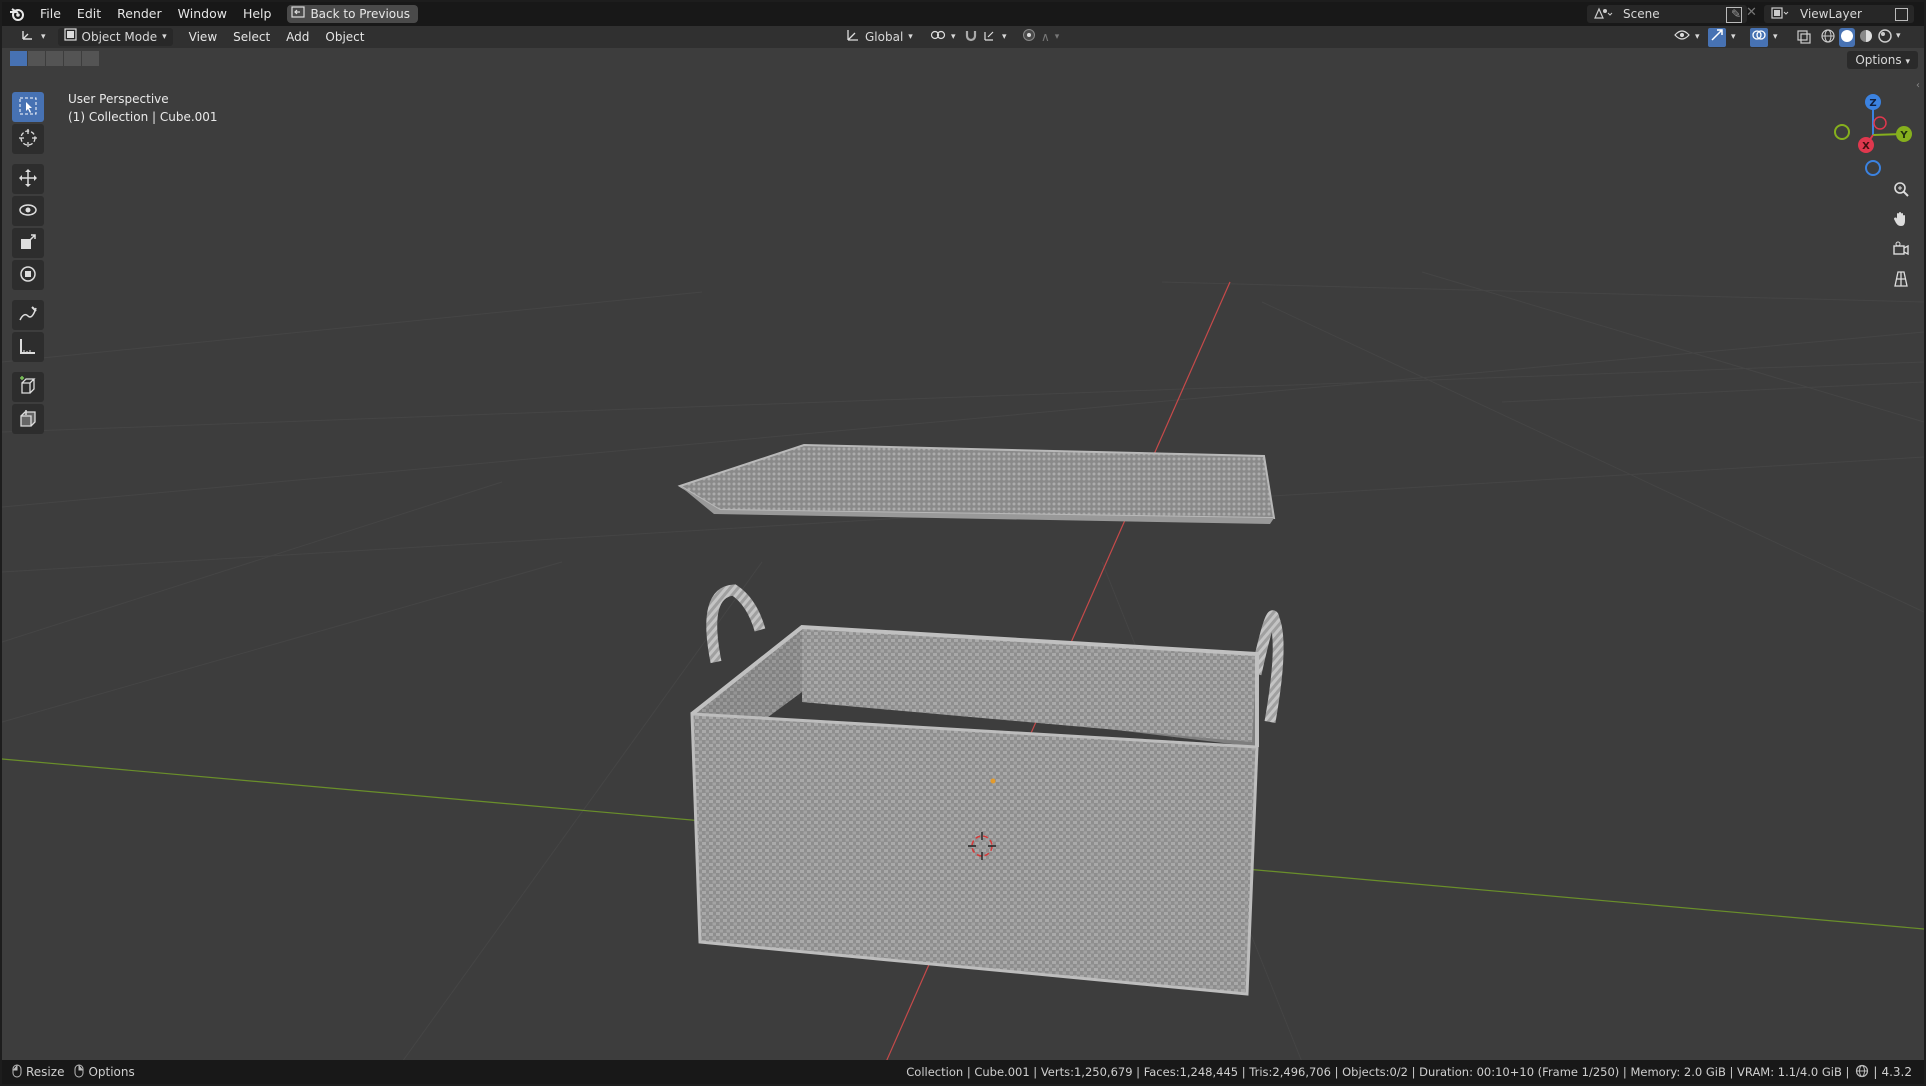 The image size is (1926, 1086). I want to click on gizmo-neg-x-axis, so click(1880, 123).